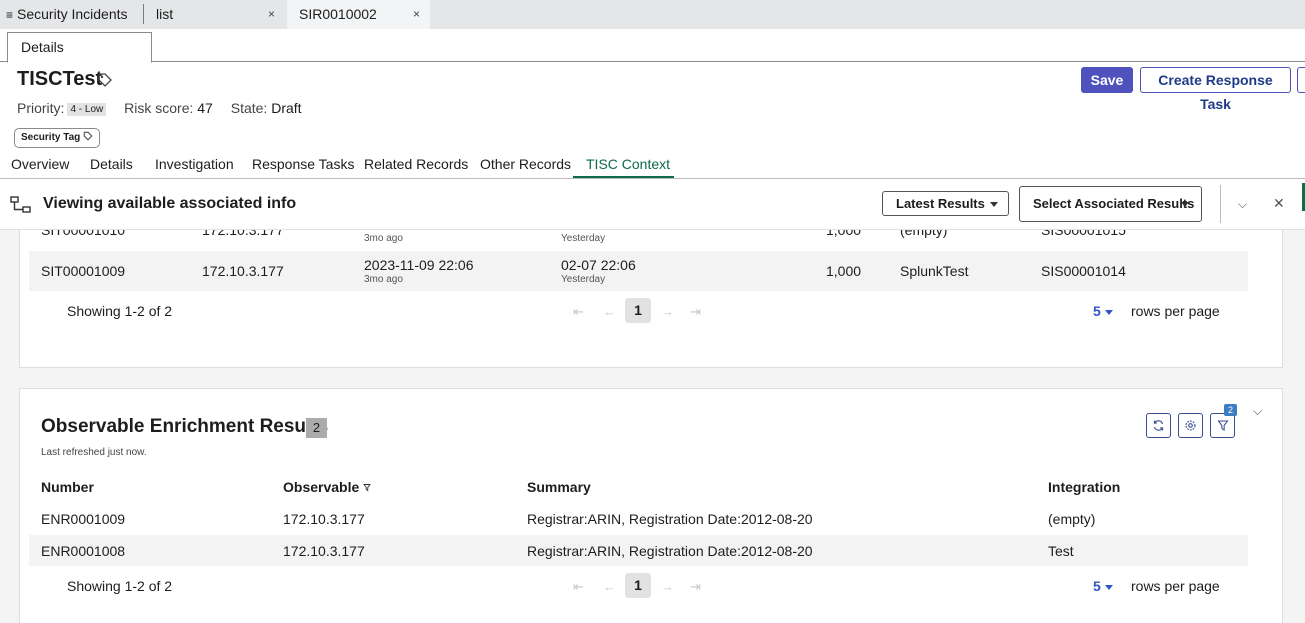 The height and width of the screenshot is (623, 1305). I want to click on sighting-number-link: SIT00001009, so click(83, 271).